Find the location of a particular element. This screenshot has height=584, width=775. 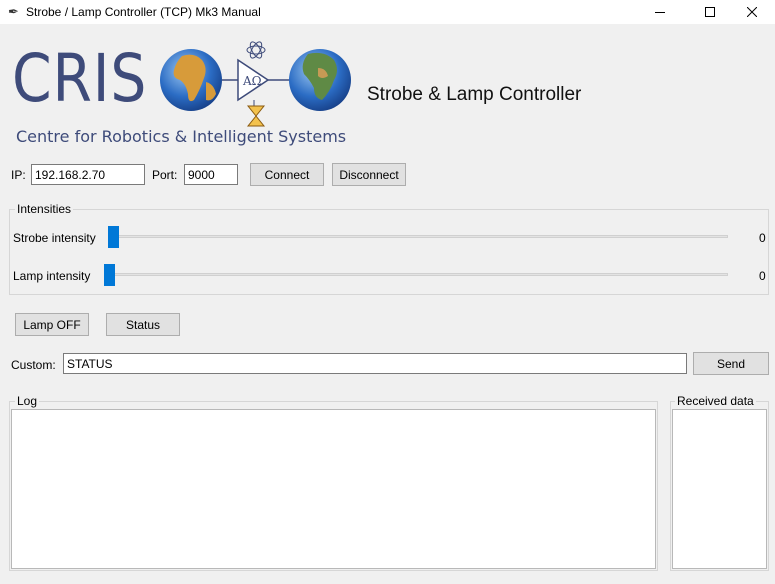

ip-input is located at coordinates (88, 174).